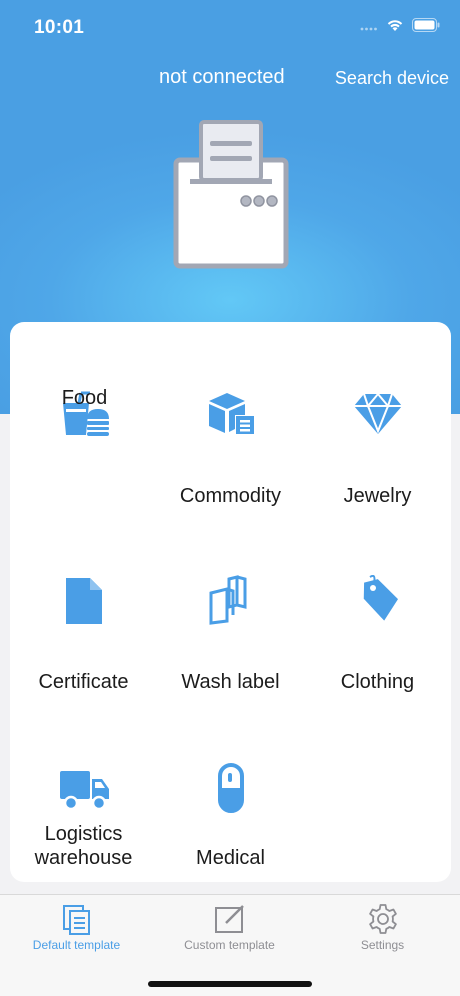  Describe the element at coordinates (222, 77) in the screenshot. I see `connection-status: not connected` at that location.